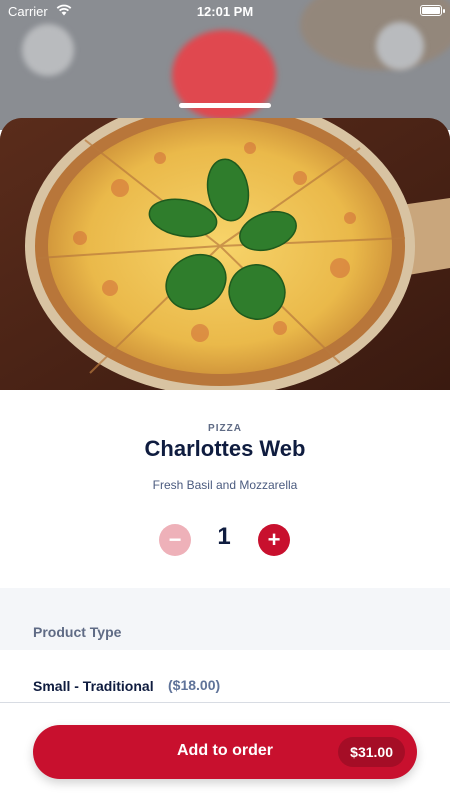  What do you see at coordinates (194, 685) in the screenshot?
I see `product-type-option-price: ($18.00)` at bounding box center [194, 685].